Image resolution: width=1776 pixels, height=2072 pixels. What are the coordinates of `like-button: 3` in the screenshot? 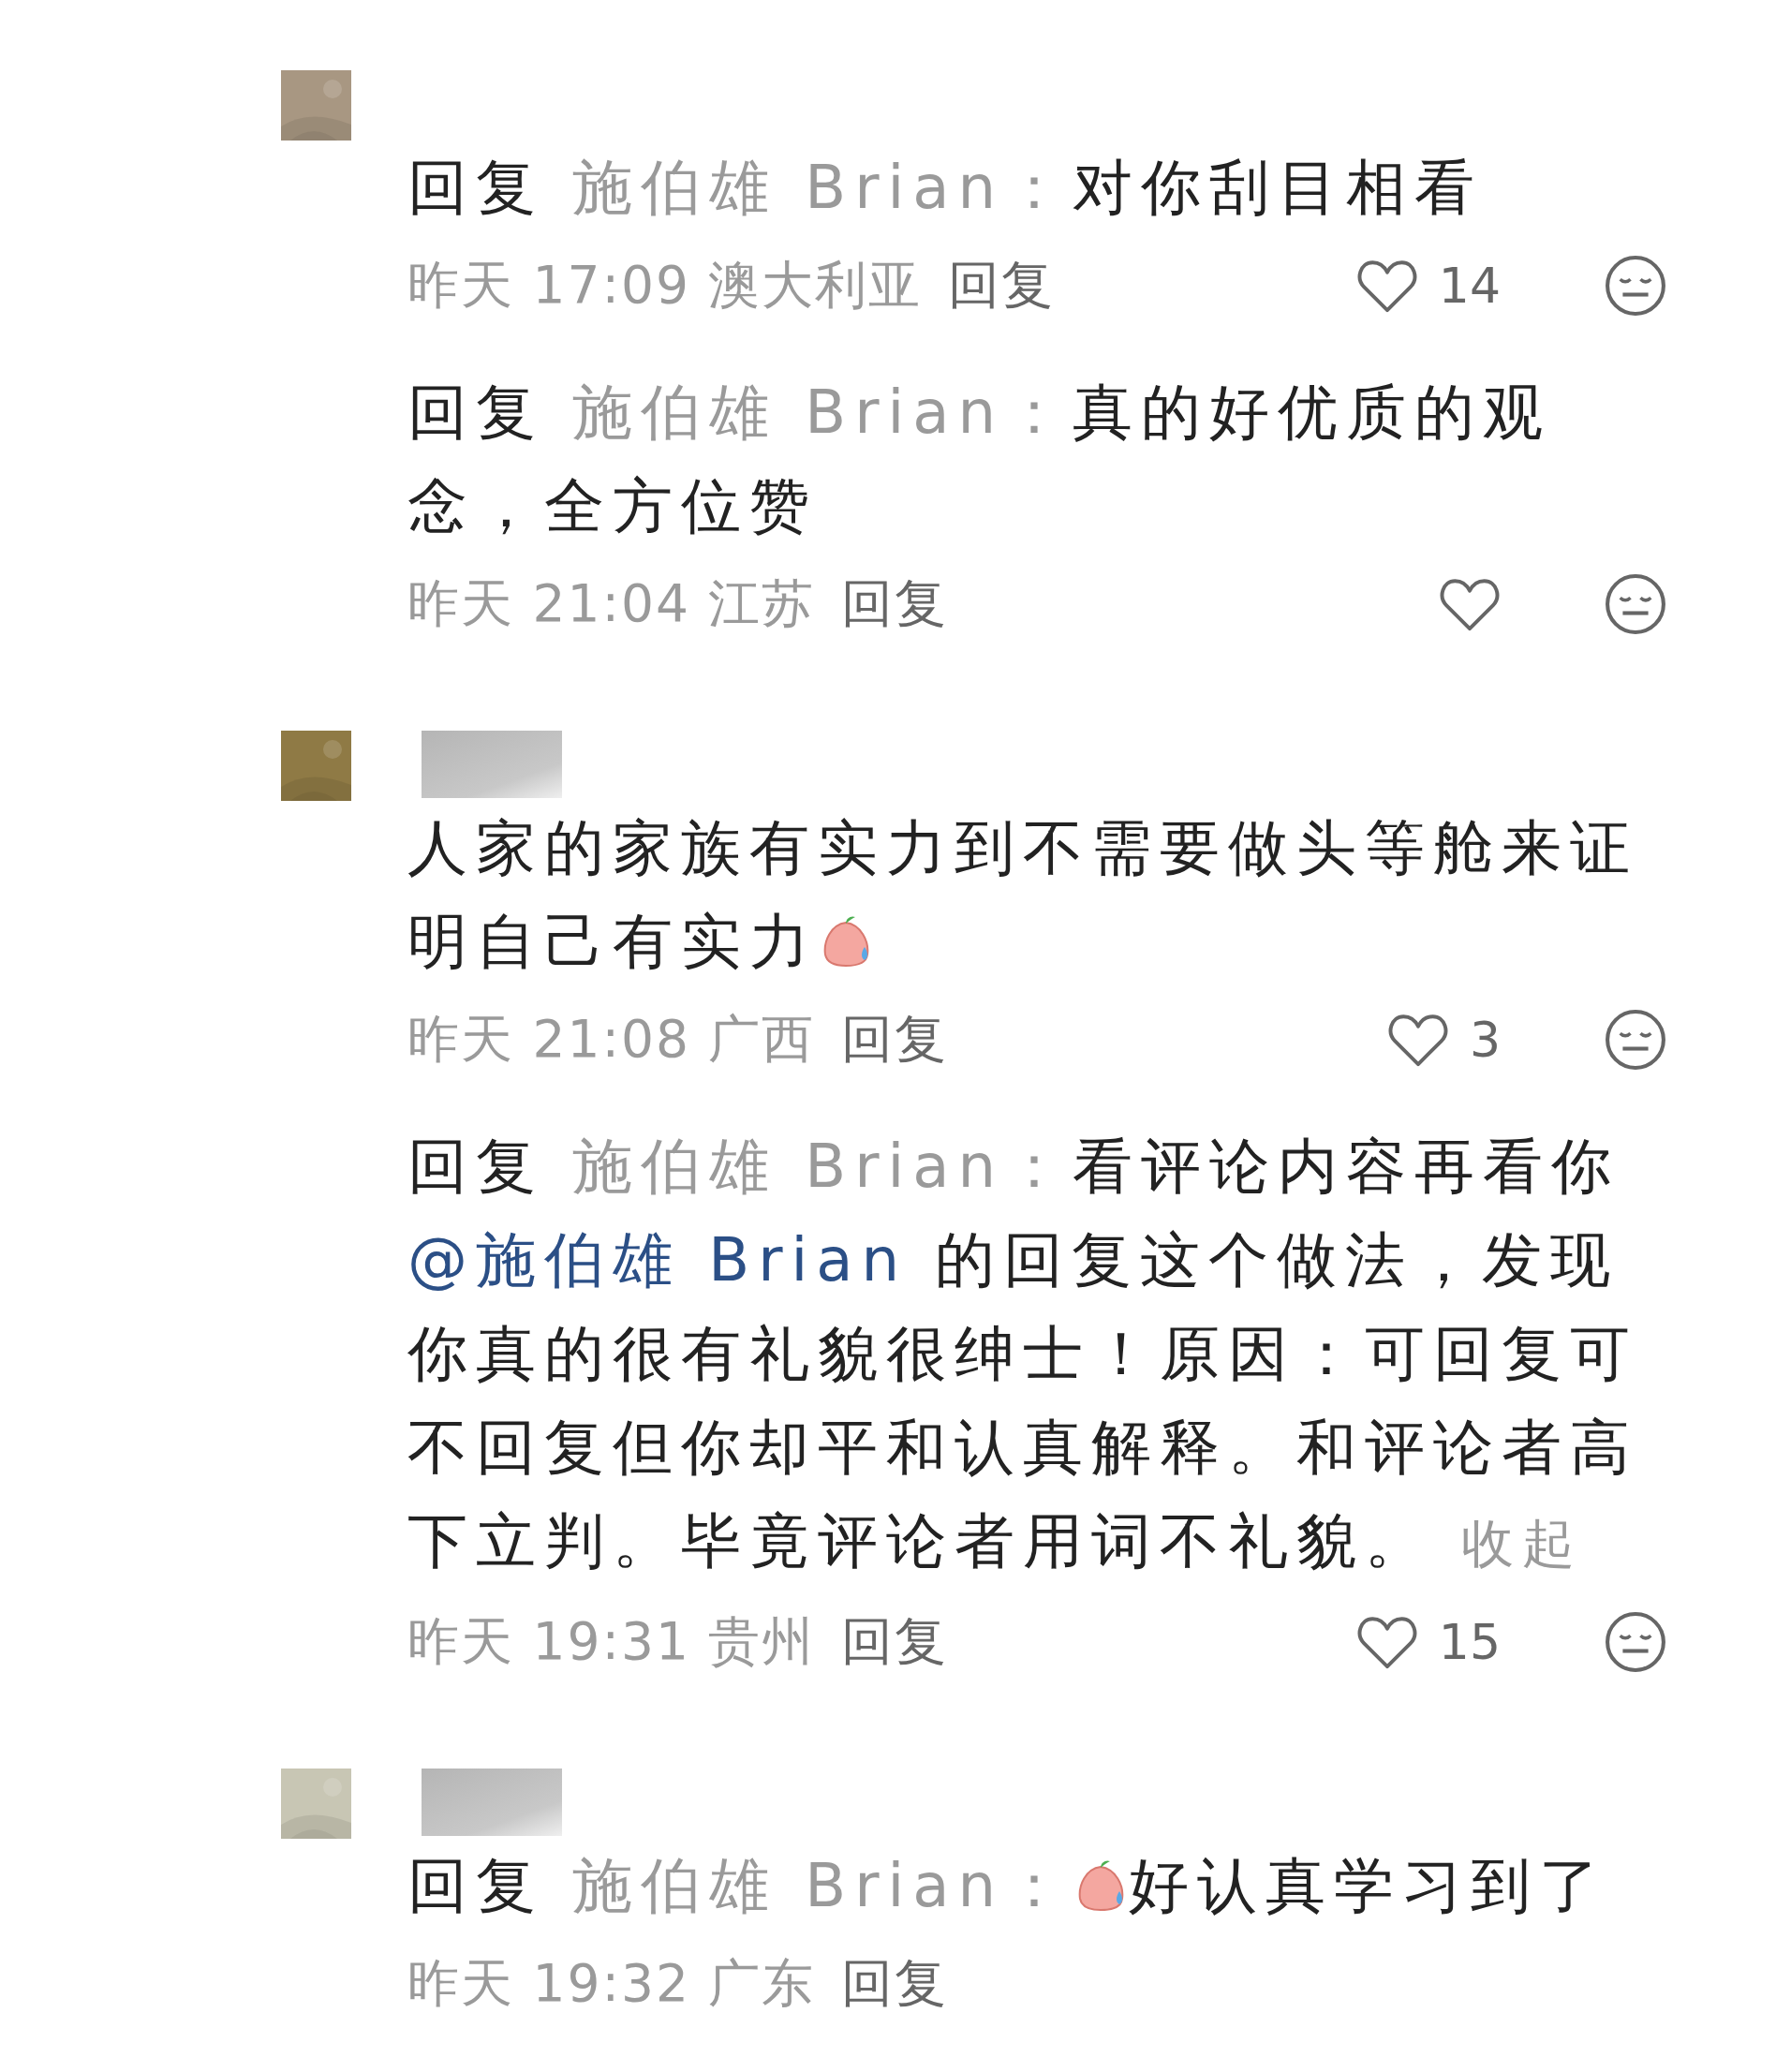 It's located at (1443, 1040).